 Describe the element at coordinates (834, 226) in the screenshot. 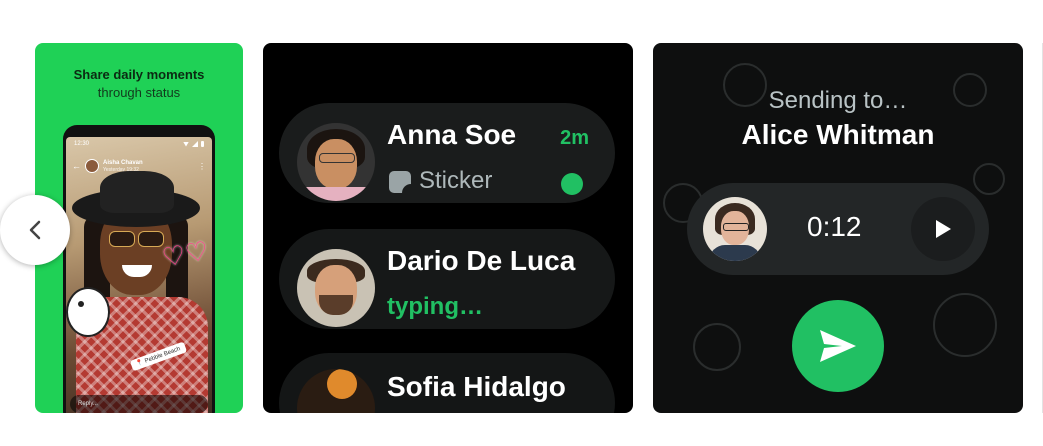

I see `voice-duration: 0:12` at that location.